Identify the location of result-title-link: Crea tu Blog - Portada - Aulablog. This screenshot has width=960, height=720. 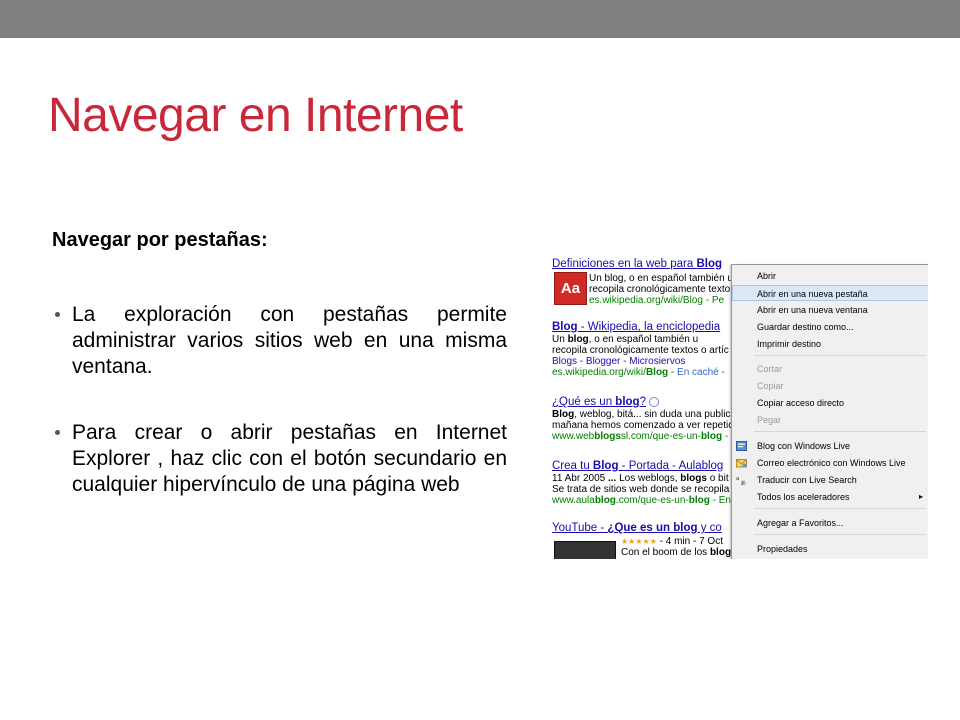
(641, 466).